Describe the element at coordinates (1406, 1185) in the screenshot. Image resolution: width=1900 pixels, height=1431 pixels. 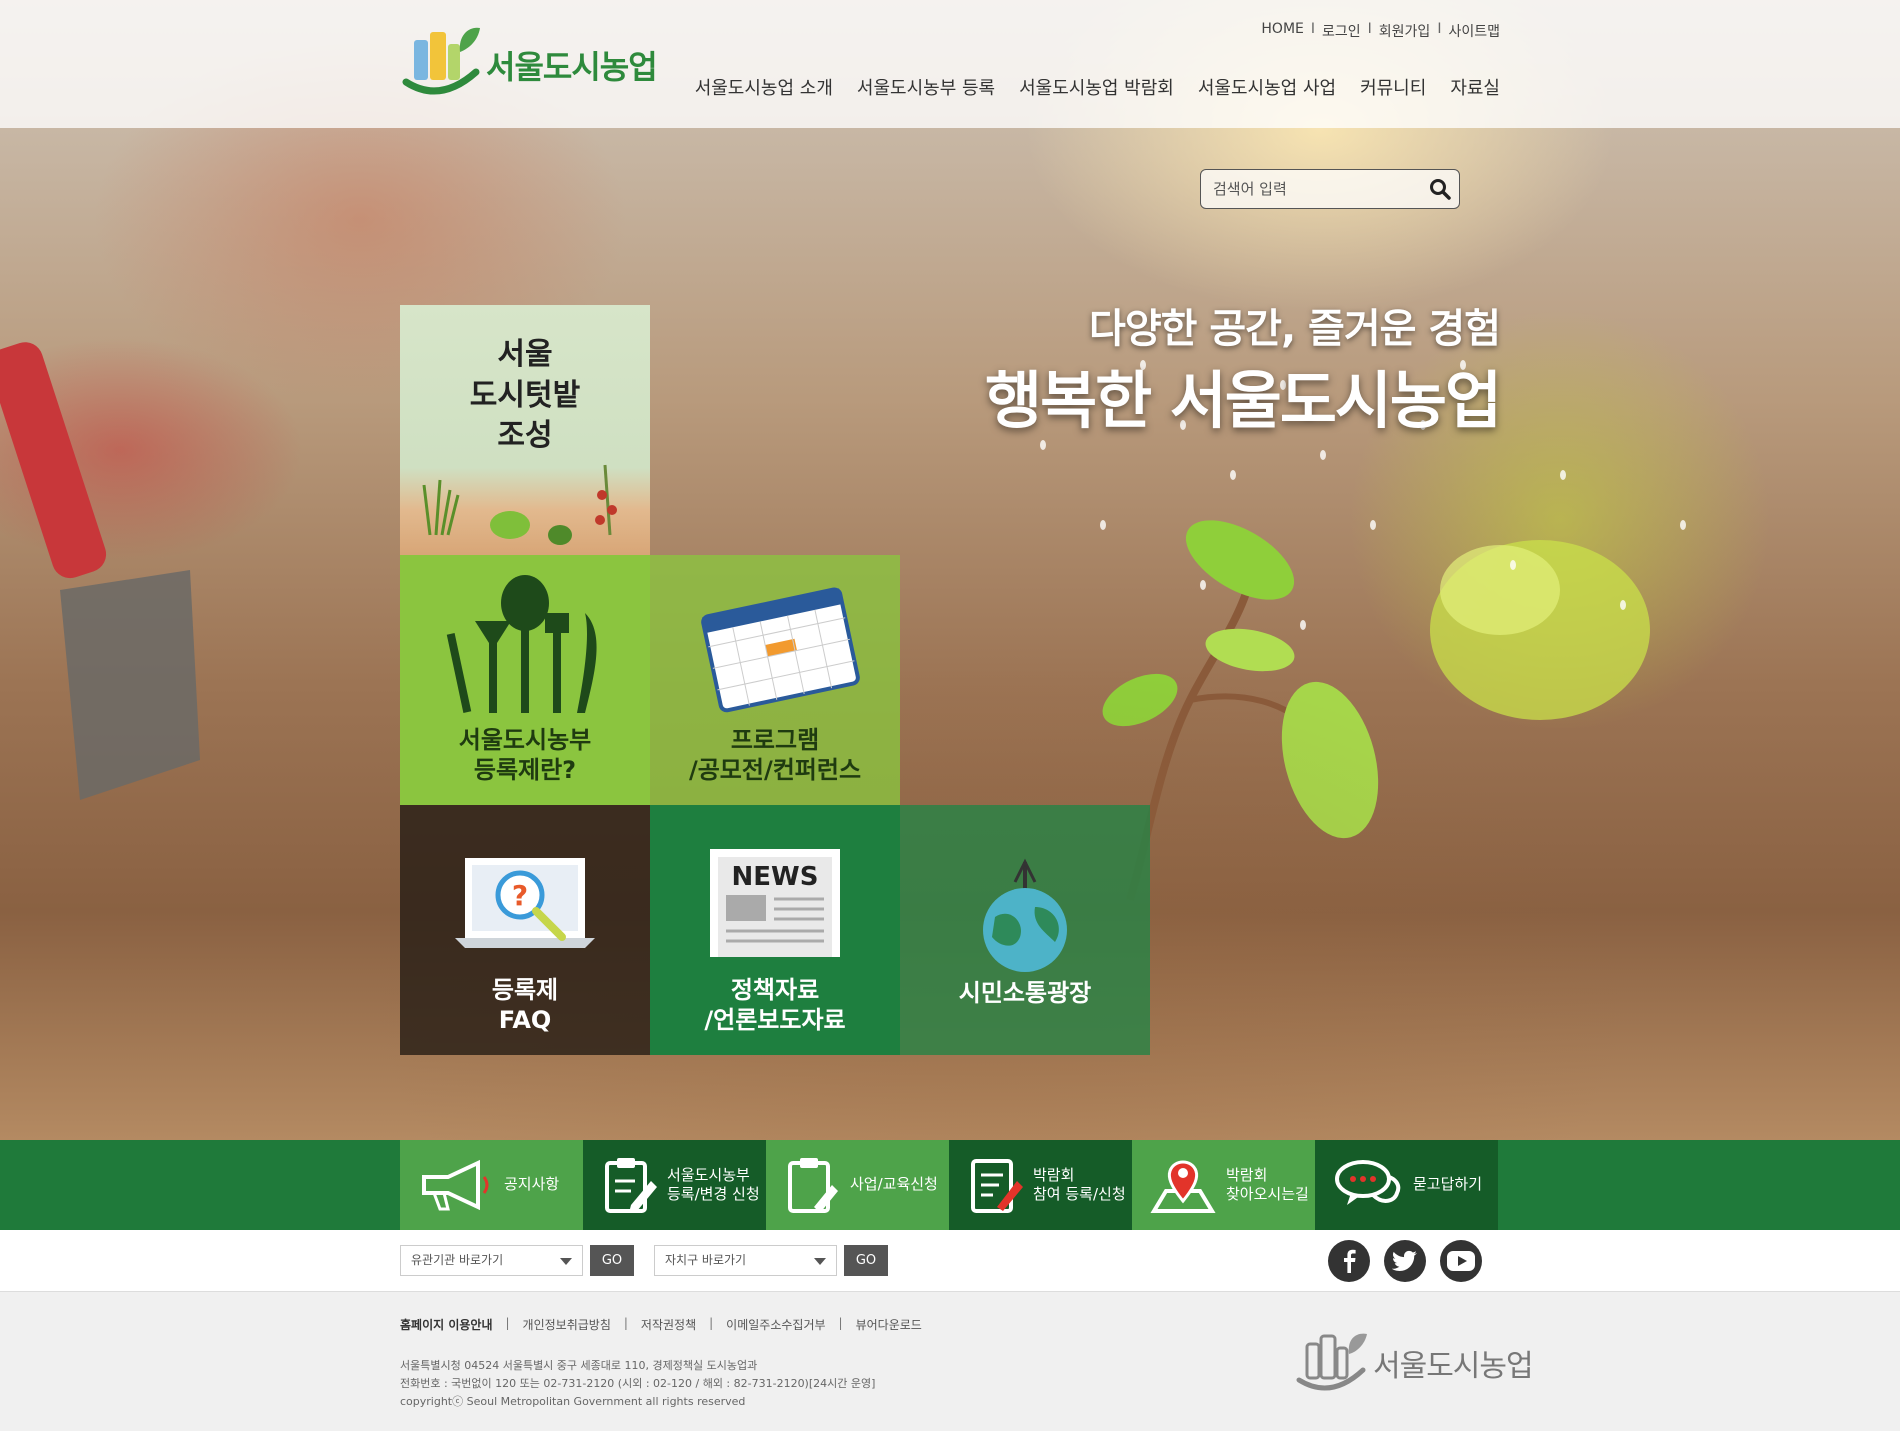
I see `quick-qna: 묻고답하기` at that location.